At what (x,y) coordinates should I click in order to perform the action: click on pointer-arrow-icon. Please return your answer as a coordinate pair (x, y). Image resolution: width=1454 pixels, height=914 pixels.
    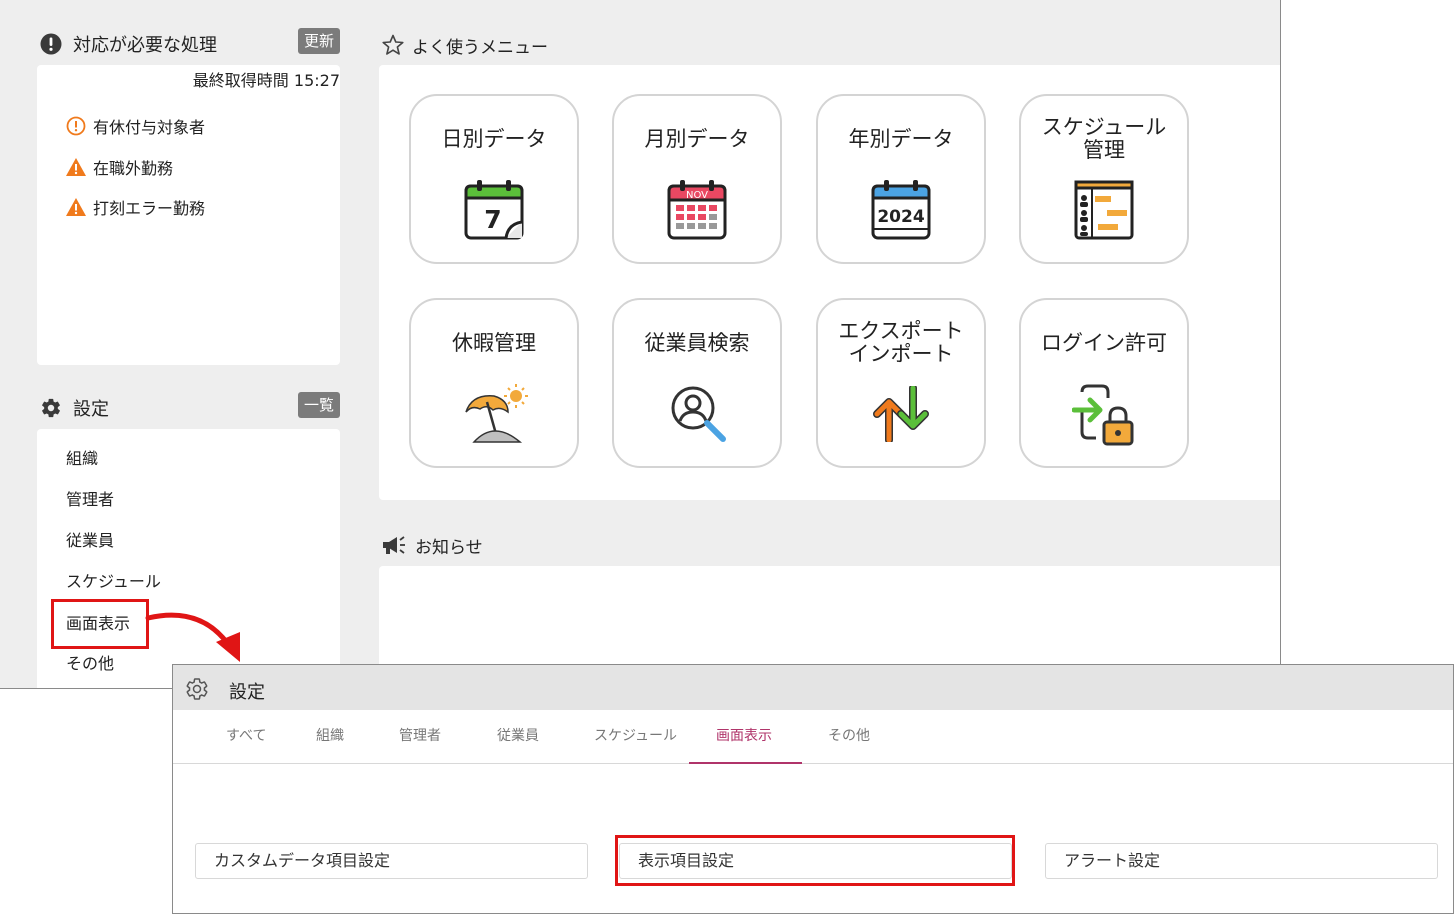
    Looking at the image, I should click on (192, 637).